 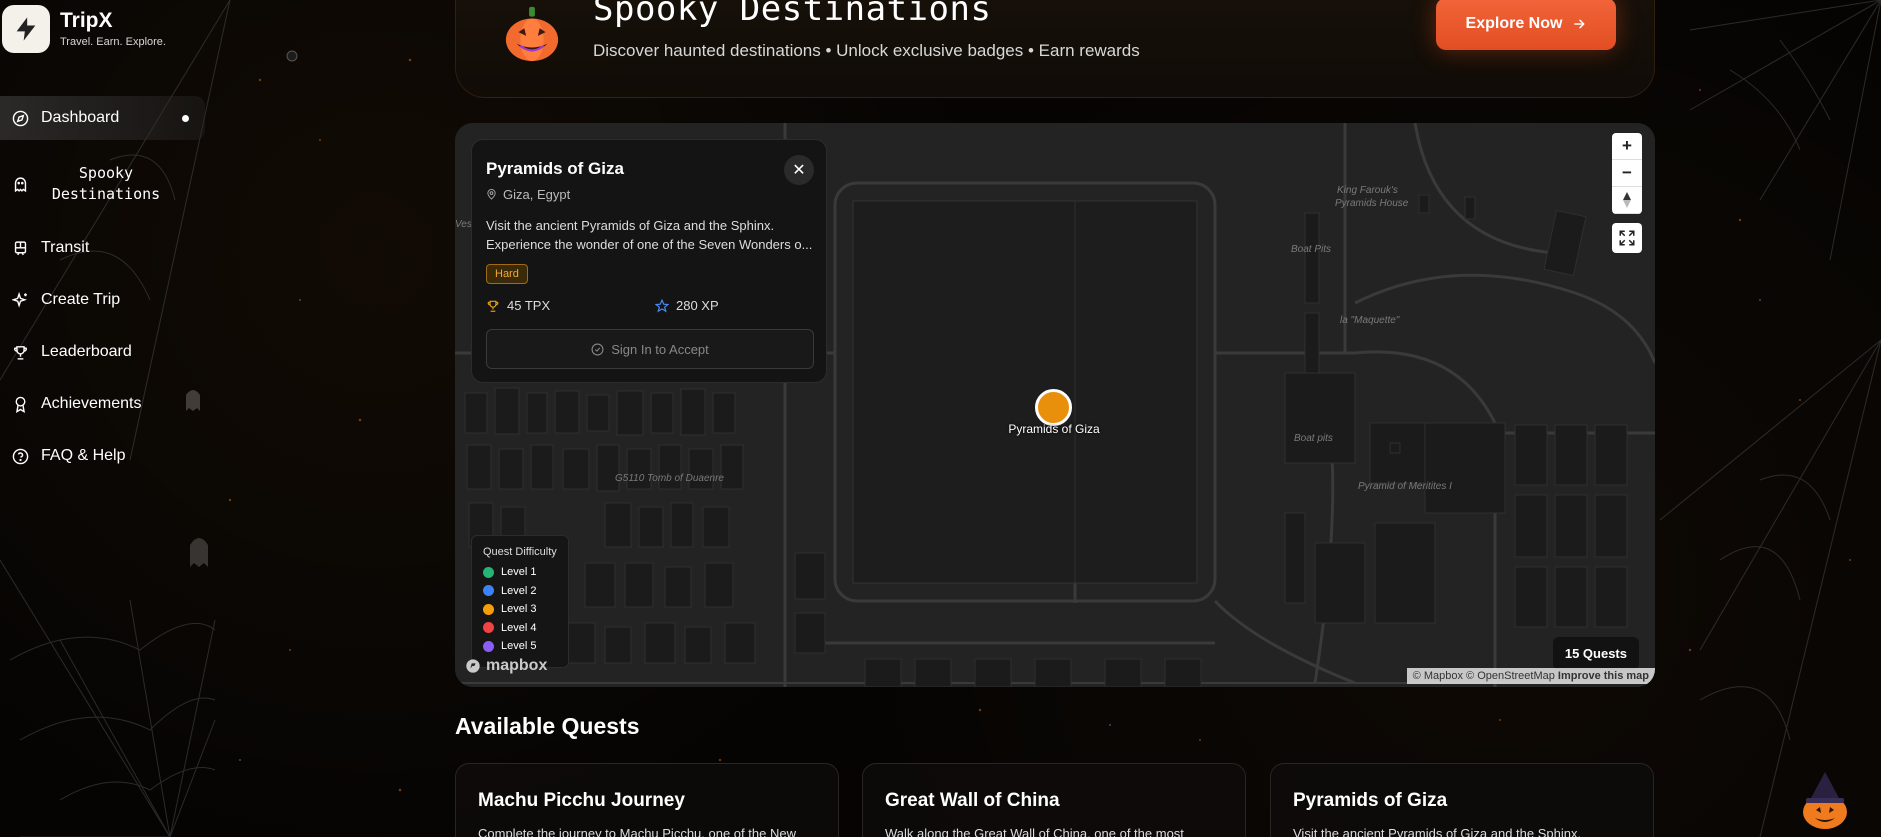 What do you see at coordinates (529, 305) in the screenshot?
I see `tpx-value: 45 TPX` at bounding box center [529, 305].